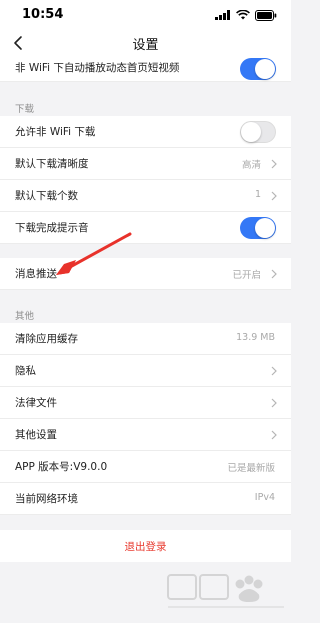  What do you see at coordinates (255, 337) in the screenshot?
I see `row-value: 13.9 MB` at bounding box center [255, 337].